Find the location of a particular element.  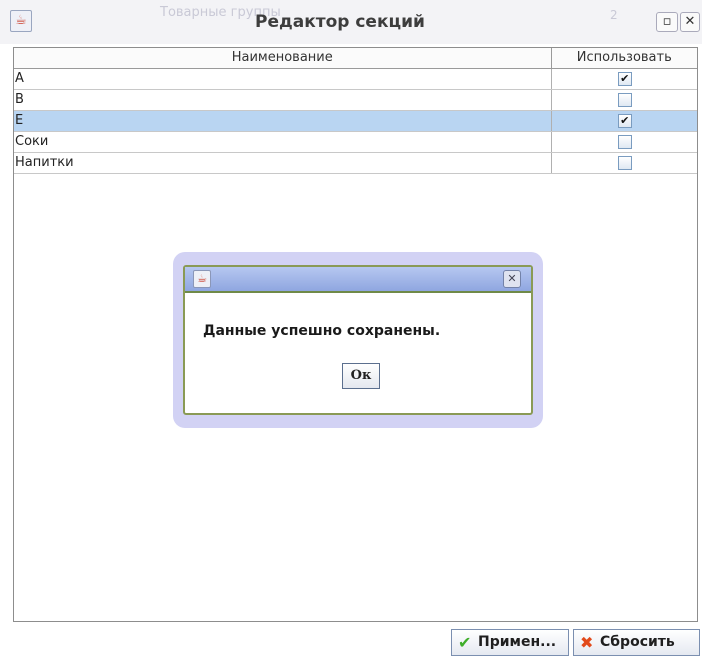

table-row: B is located at coordinates (355, 100).